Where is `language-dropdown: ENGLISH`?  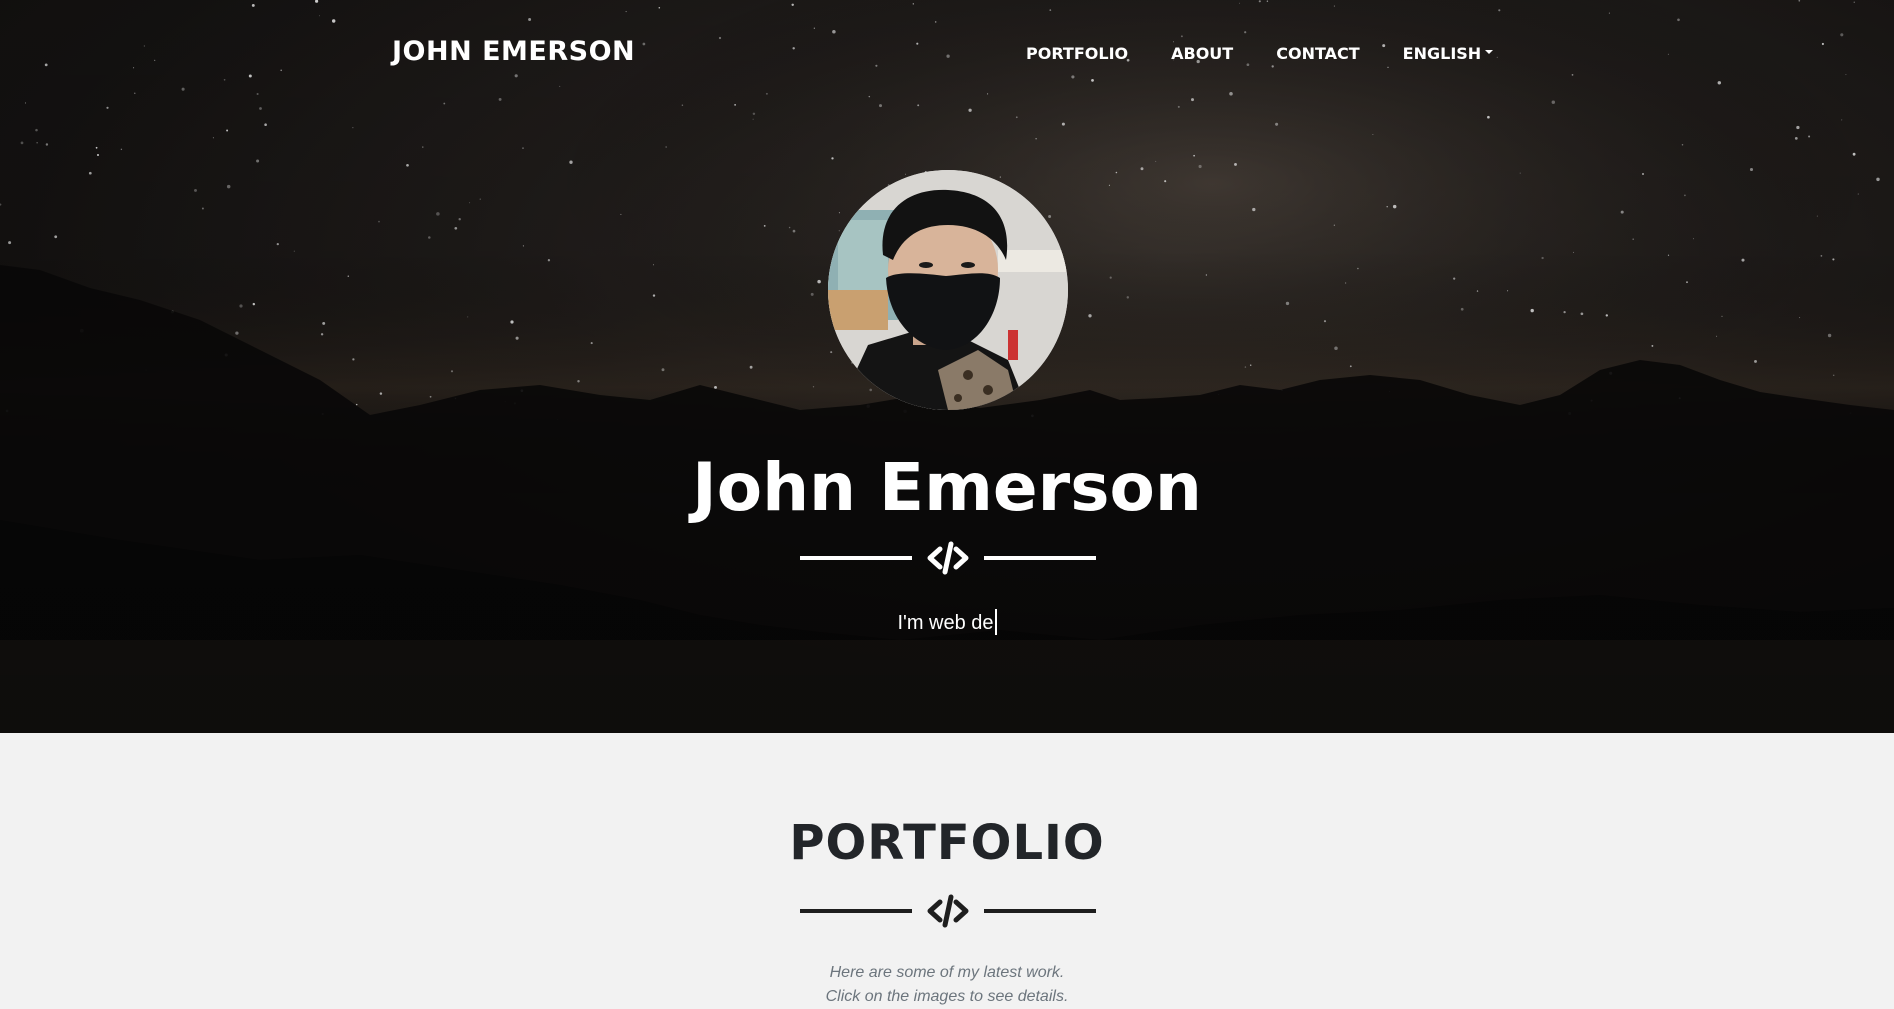 language-dropdown: ENGLISH is located at coordinates (1448, 53).